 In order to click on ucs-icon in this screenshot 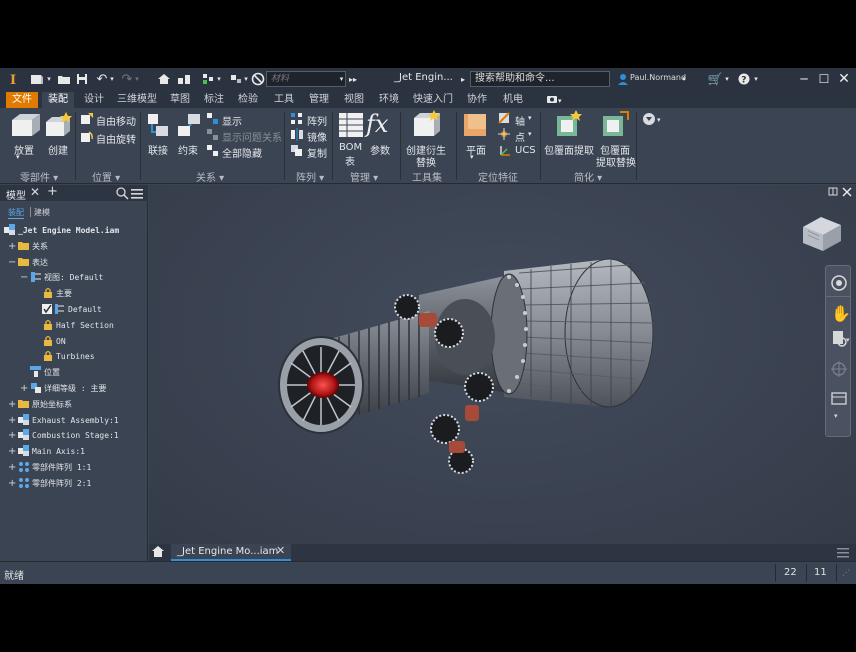, I will do `click(505, 151)`.